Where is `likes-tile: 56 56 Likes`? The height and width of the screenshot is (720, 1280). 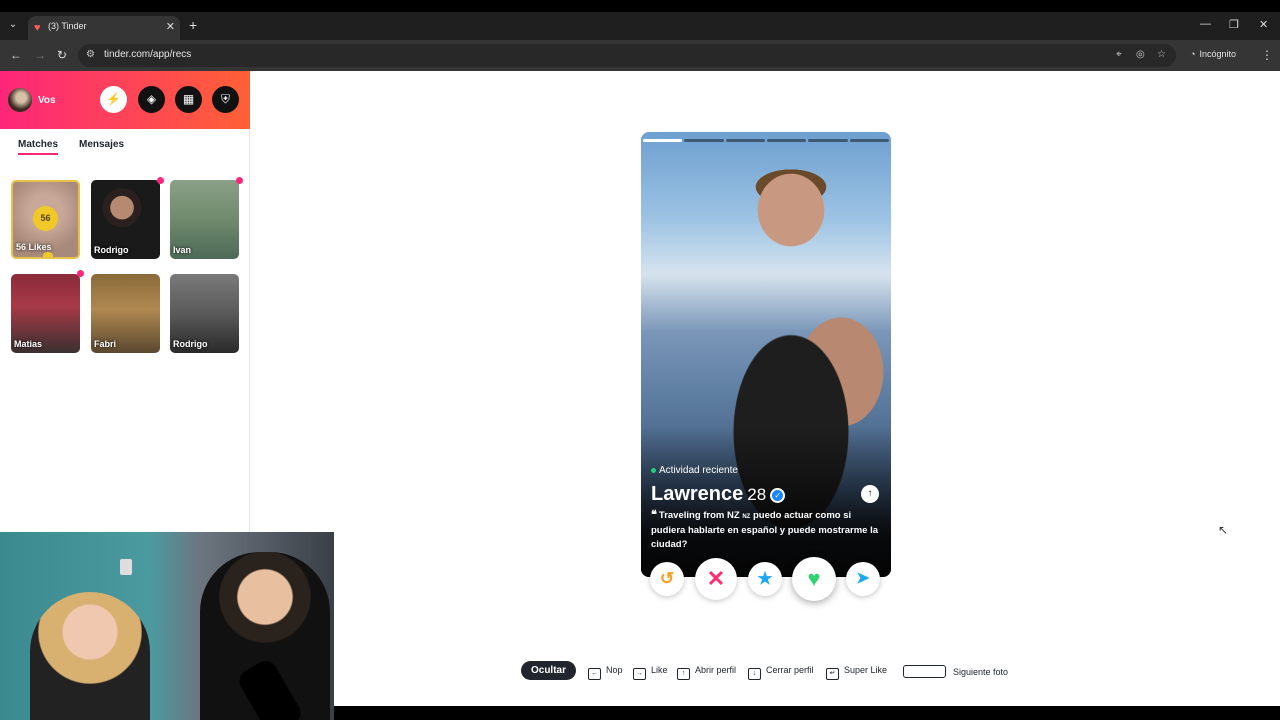 likes-tile: 56 56 Likes is located at coordinates (45, 219).